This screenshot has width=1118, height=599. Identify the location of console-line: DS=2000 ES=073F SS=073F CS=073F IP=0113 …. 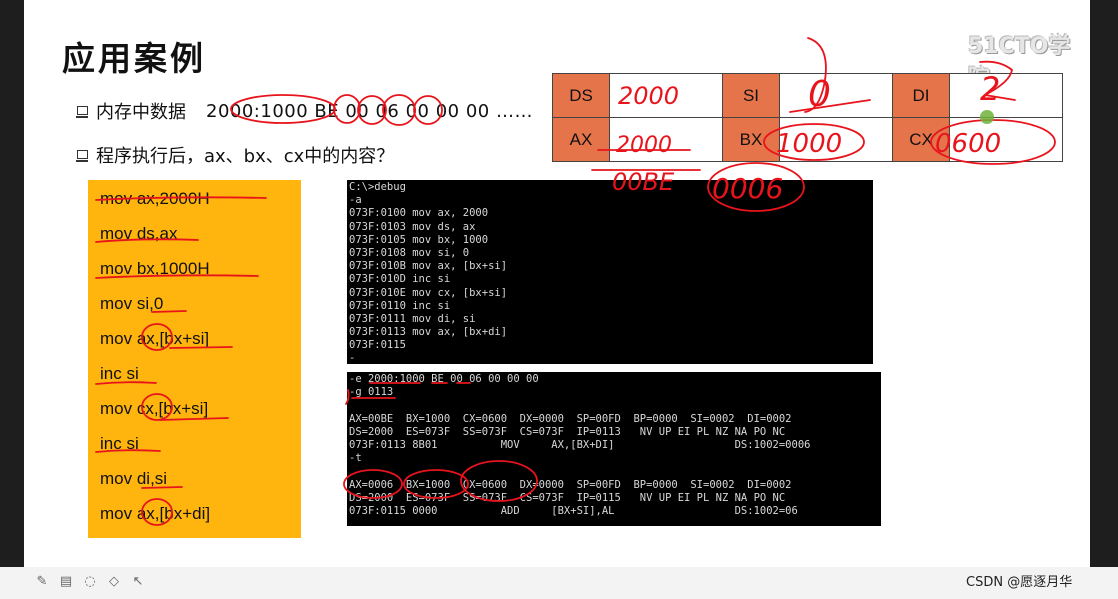
(567, 431).